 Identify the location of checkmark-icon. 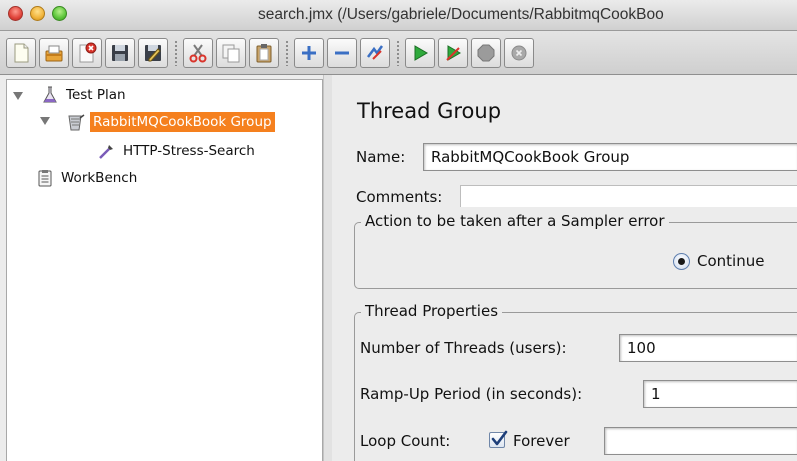
(499, 438).